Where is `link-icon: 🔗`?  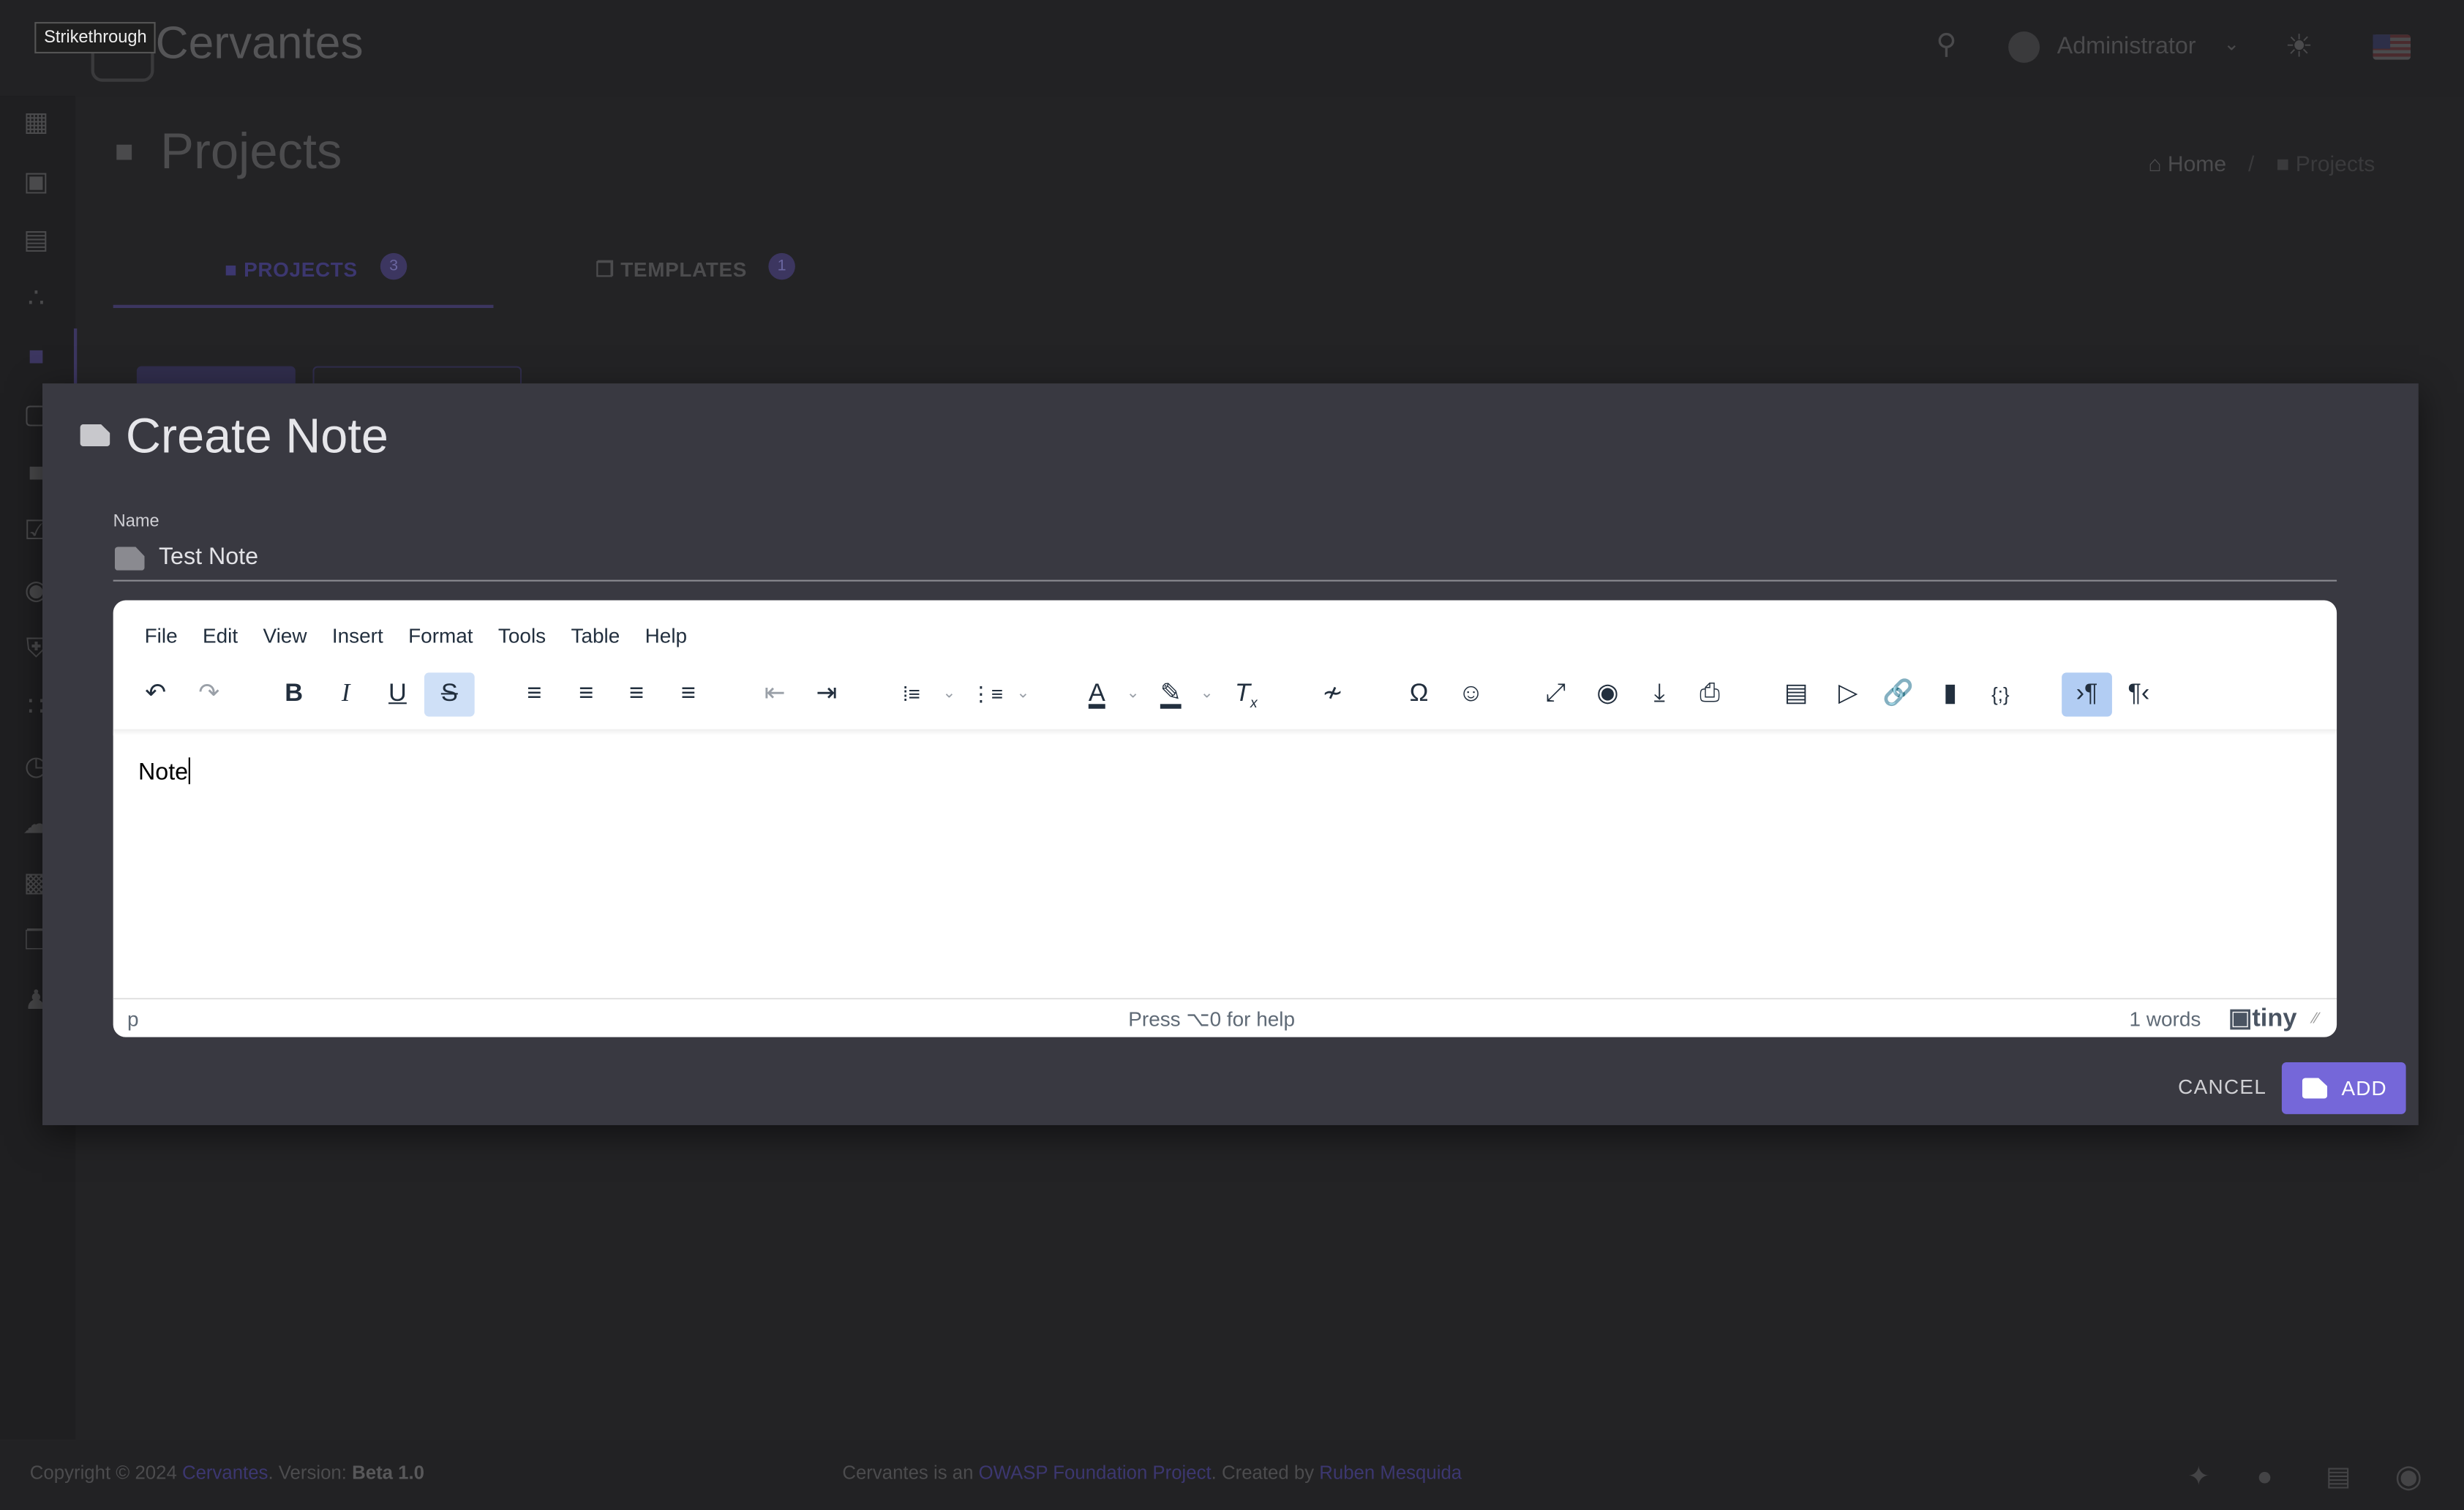
link-icon: 🔗 is located at coordinates (1898, 694).